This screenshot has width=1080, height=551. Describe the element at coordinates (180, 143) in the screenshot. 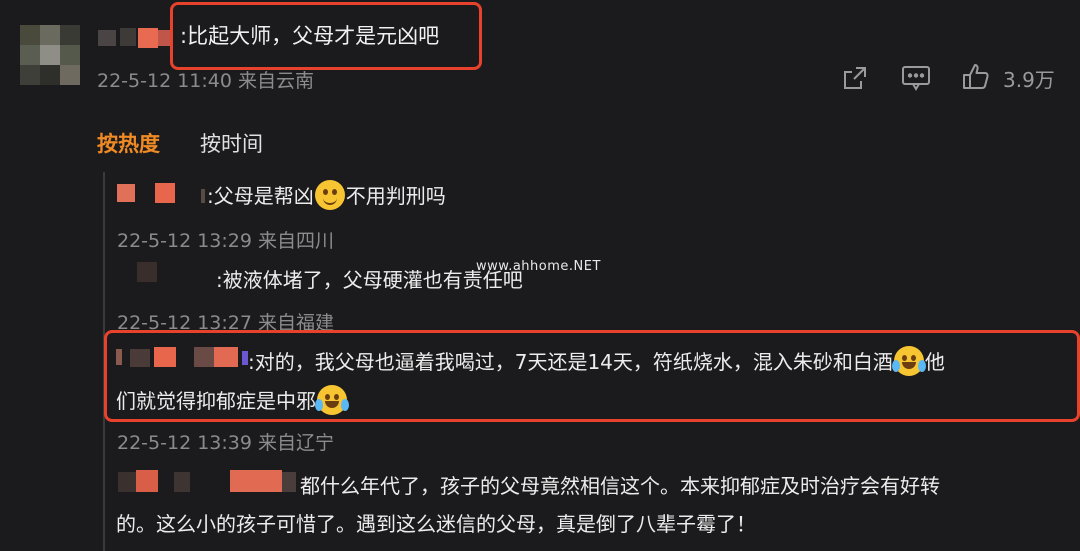

I see `sort-tabs: 按热度 按时间` at that location.